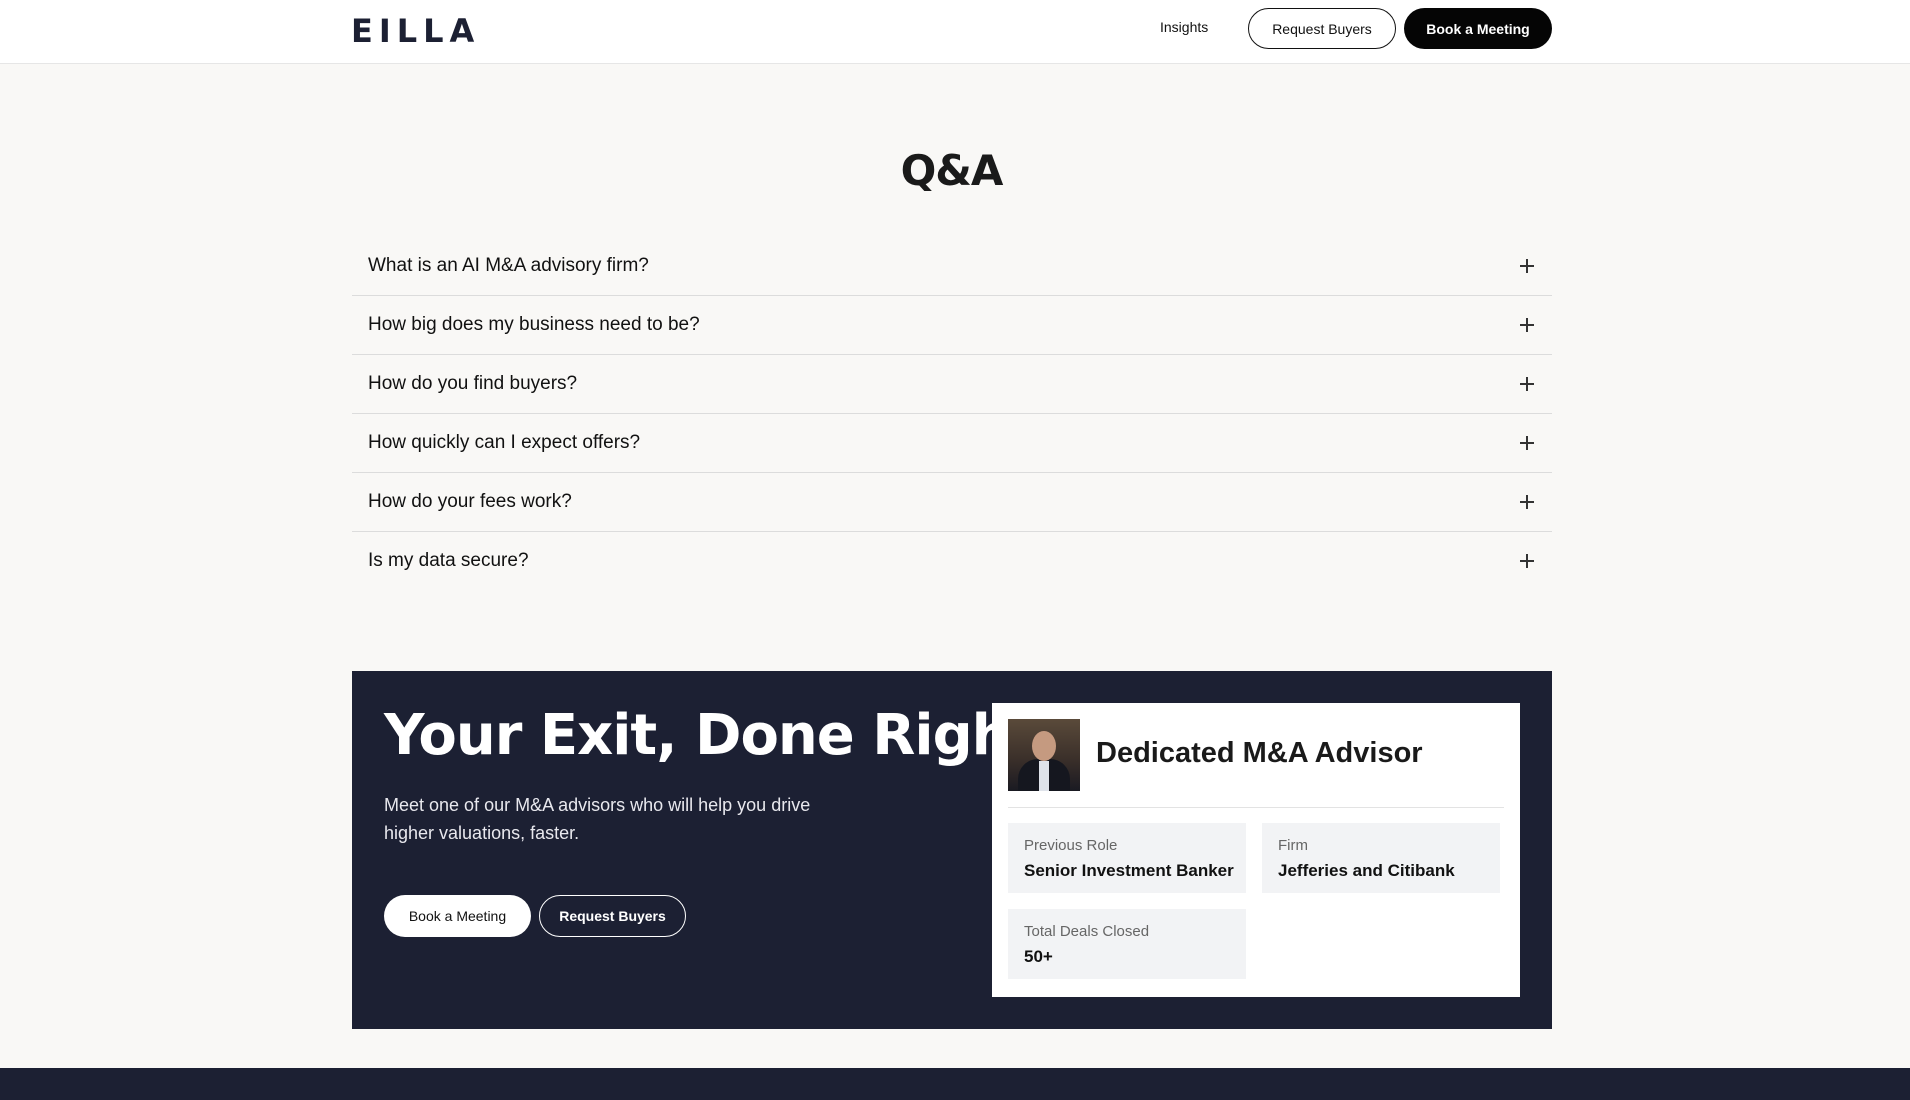 The width and height of the screenshot is (1910, 1100). Describe the element at coordinates (955, 1084) in the screenshot. I see `footer-band` at that location.